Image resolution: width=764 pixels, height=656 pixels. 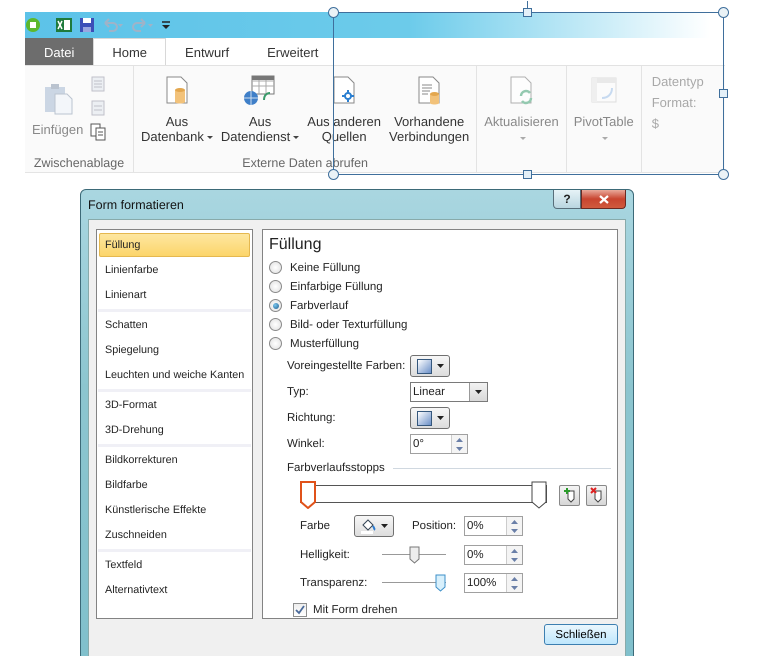 I want to click on category-item: Bildfarbe, so click(x=174, y=485).